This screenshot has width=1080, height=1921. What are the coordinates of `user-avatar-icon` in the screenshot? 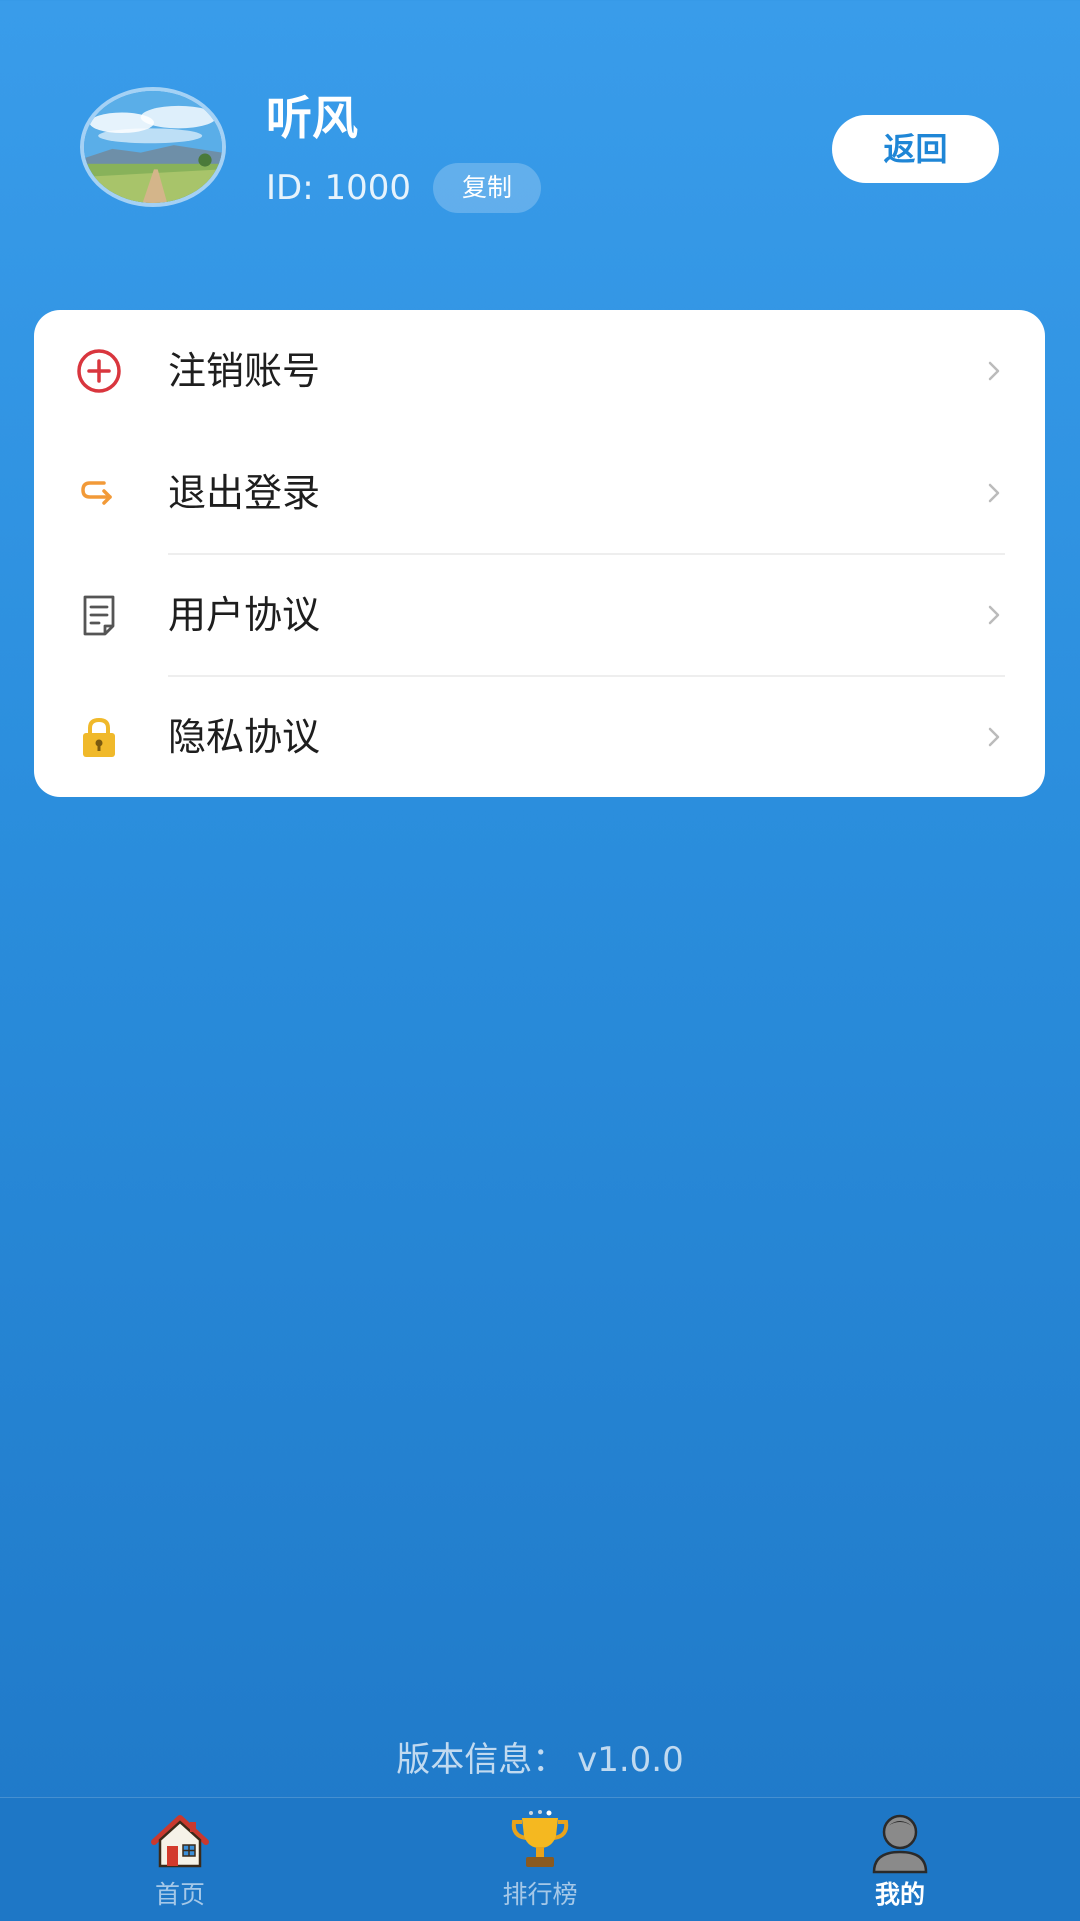 It's located at (900, 1842).